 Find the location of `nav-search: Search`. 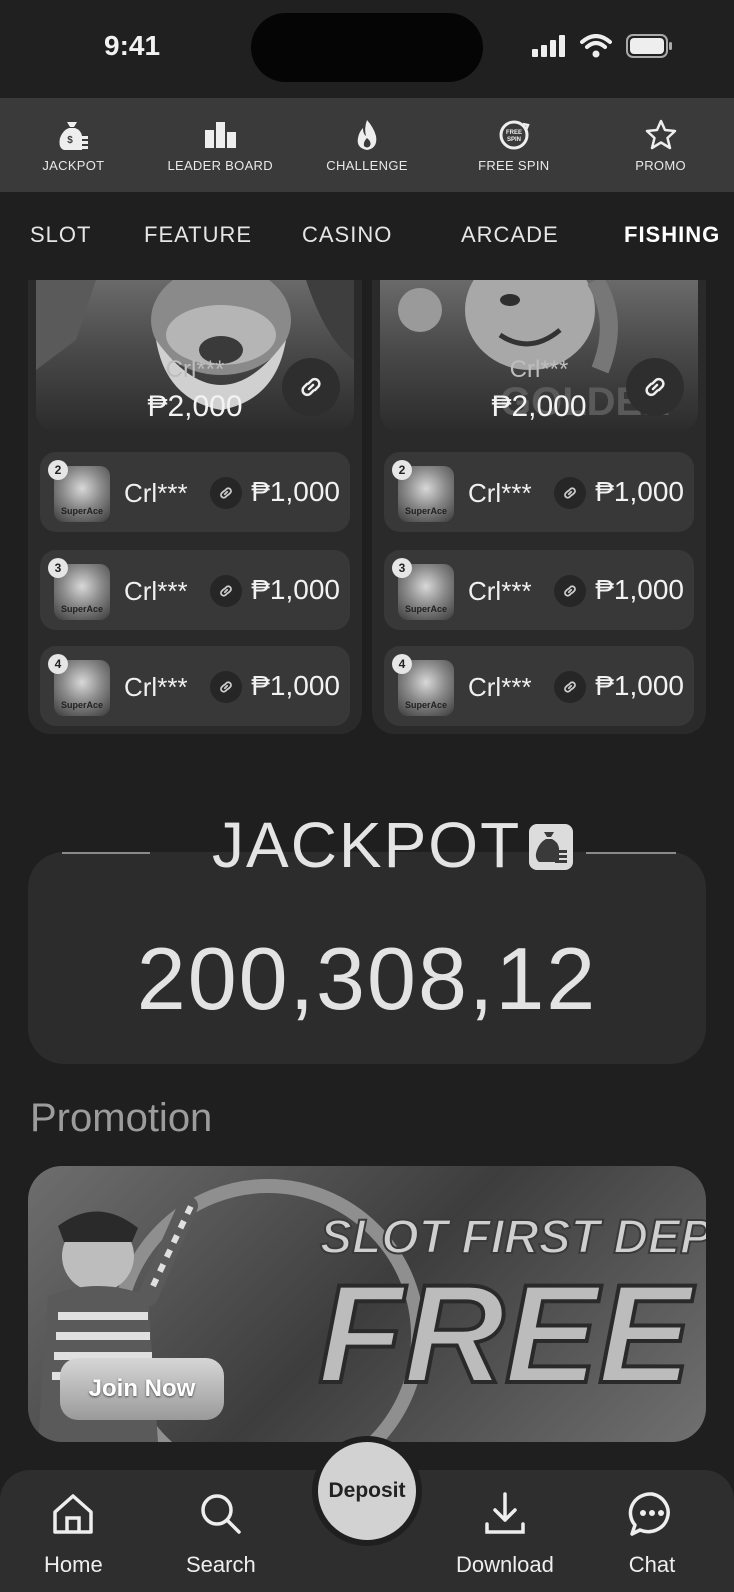

nav-search: Search is located at coordinates (221, 1533).